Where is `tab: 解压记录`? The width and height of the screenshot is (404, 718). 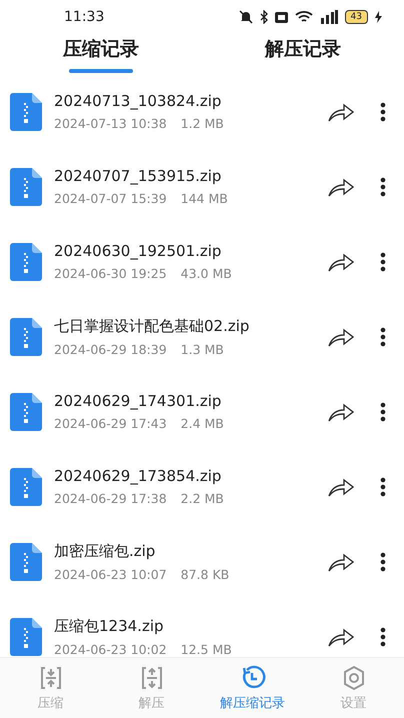 tab: 解压记录 is located at coordinates (303, 54).